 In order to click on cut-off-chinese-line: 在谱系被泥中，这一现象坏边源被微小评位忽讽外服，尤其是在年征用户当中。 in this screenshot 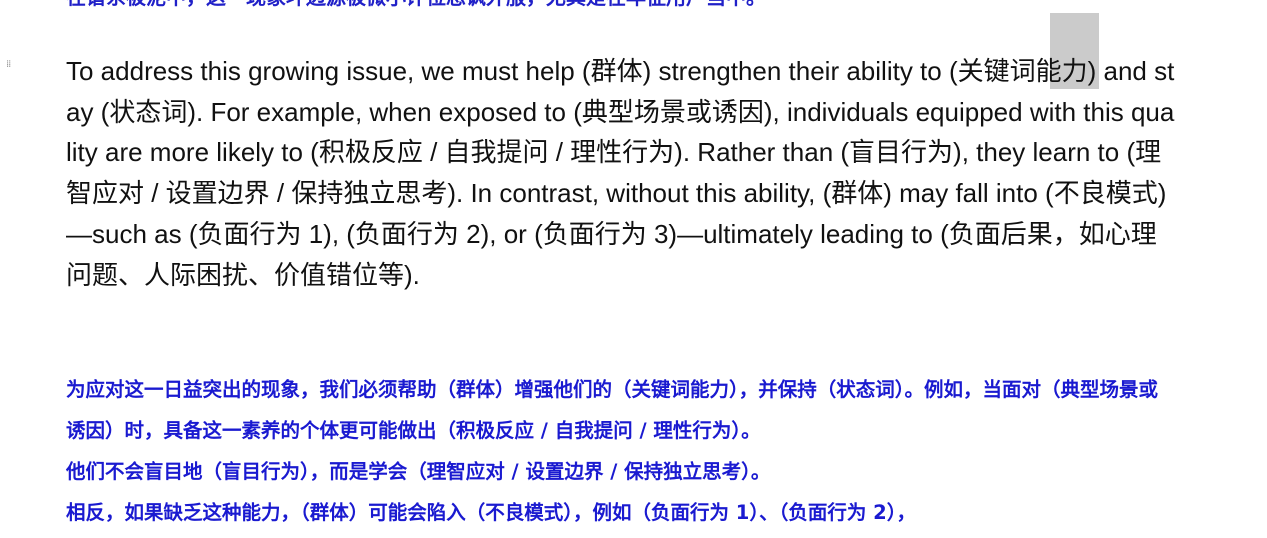, I will do `click(641, 4)`.